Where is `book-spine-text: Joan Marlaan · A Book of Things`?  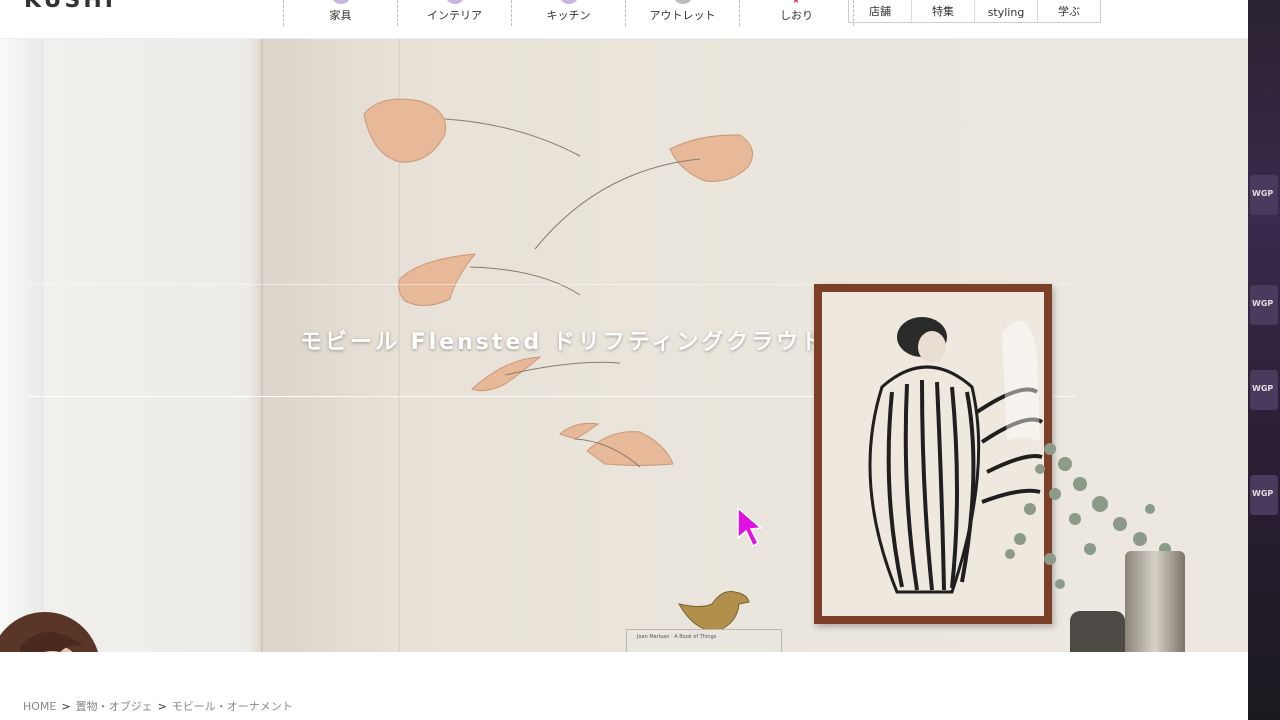 book-spine-text: Joan Marlaan · A Book of Things is located at coordinates (677, 637).